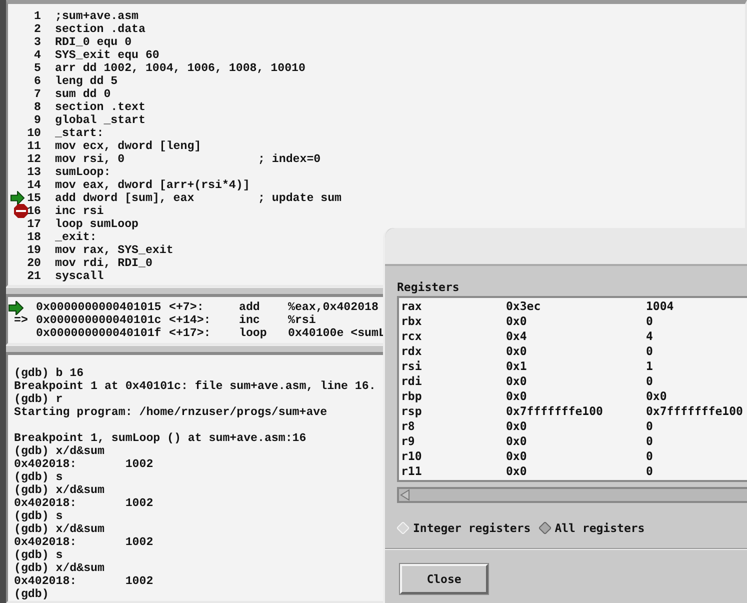 Image resolution: width=747 pixels, height=603 pixels. What do you see at coordinates (180, 68) in the screenshot?
I see `code-line: arr dd 1002, 1004, 1006, 1008, 10010` at bounding box center [180, 68].